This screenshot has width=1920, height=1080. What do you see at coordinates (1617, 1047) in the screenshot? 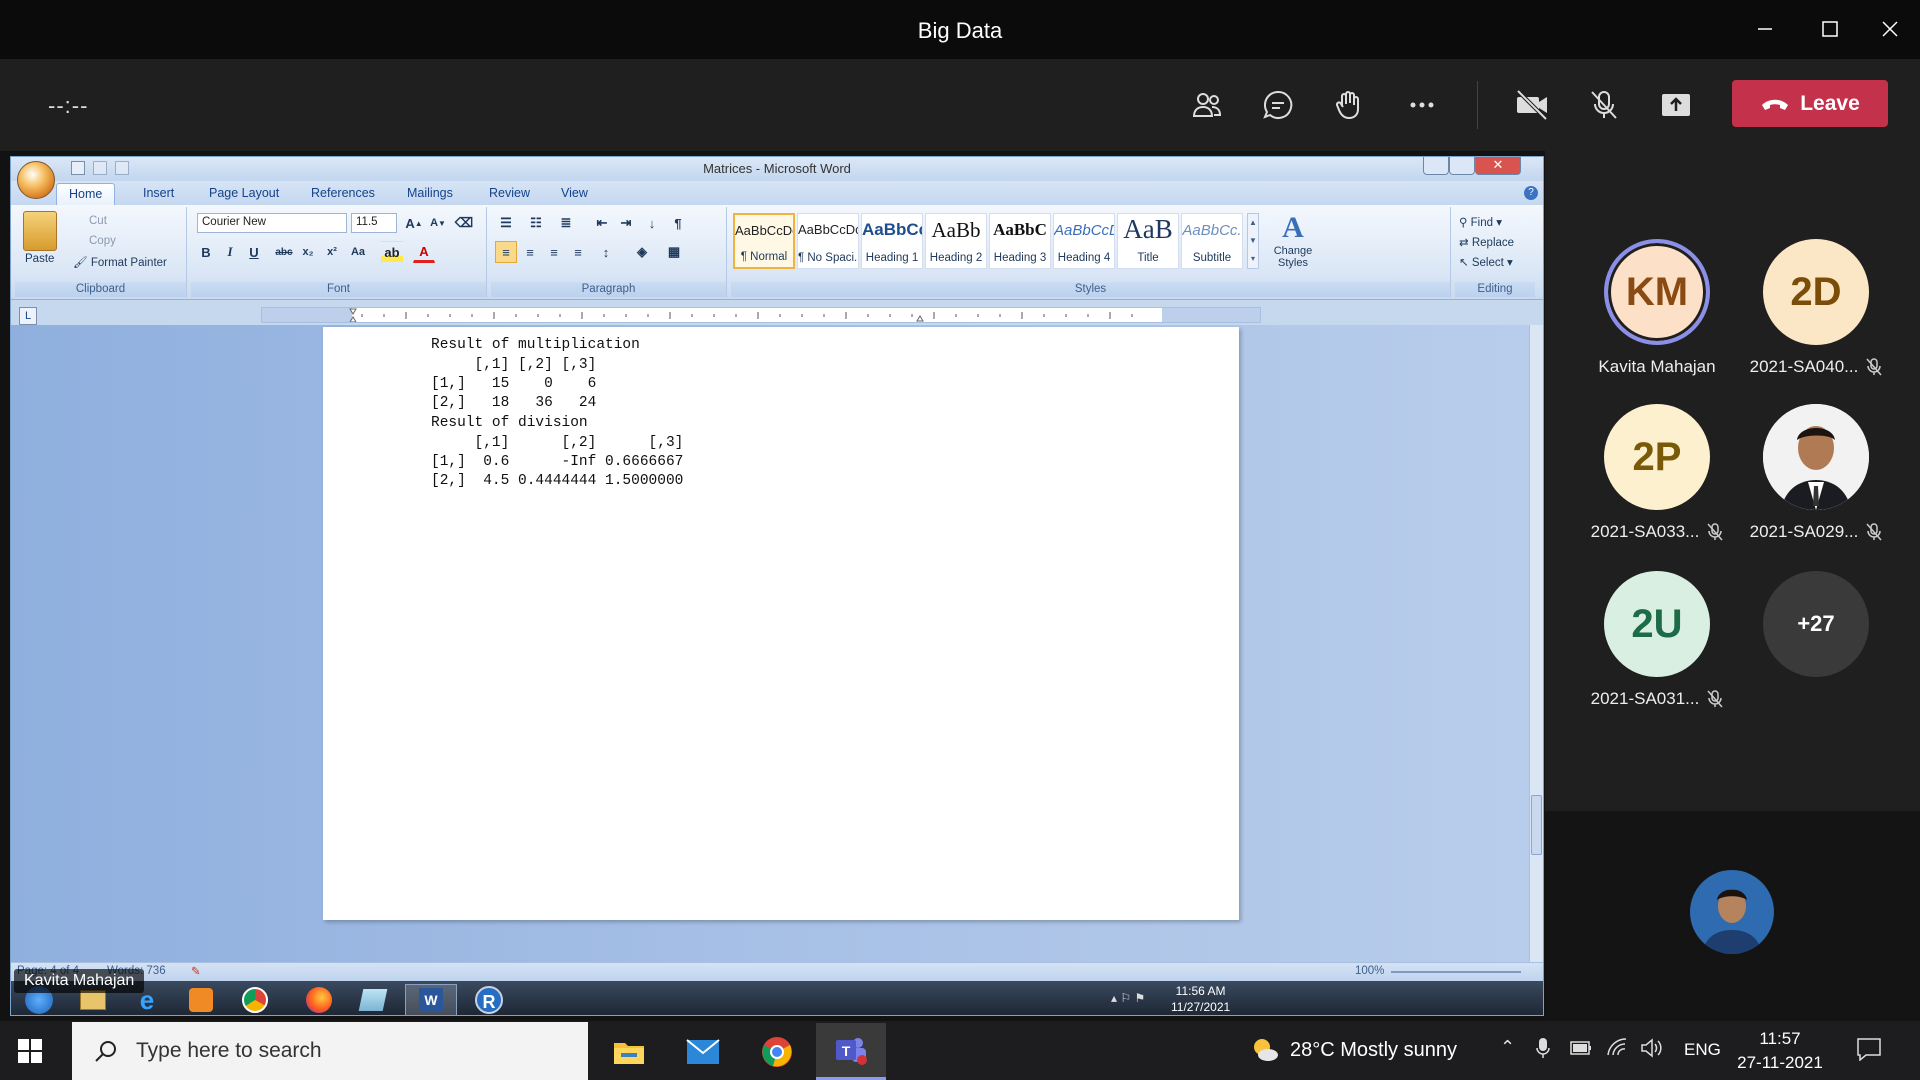
I see `wifi-icon` at bounding box center [1617, 1047].